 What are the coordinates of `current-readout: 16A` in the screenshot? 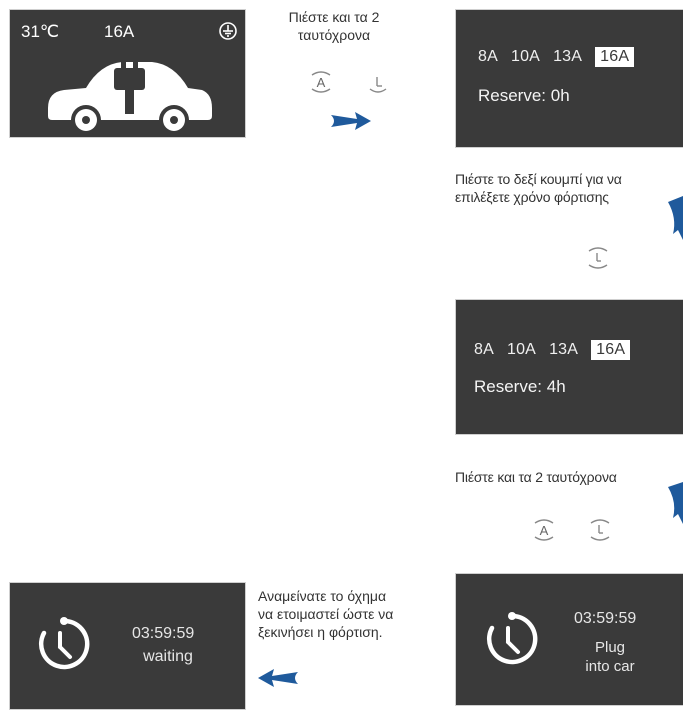 It's located at (119, 31).